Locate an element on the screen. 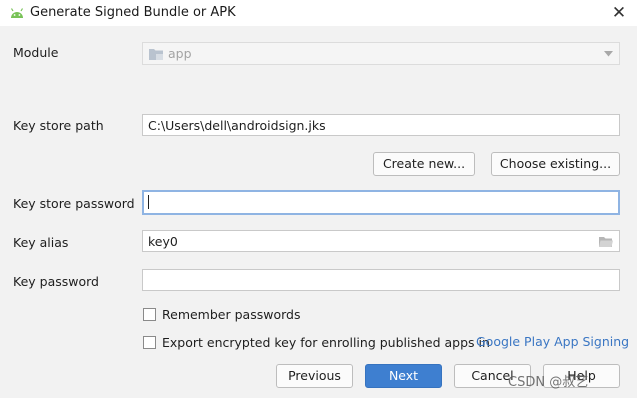  export-key-checkbox is located at coordinates (149, 342).